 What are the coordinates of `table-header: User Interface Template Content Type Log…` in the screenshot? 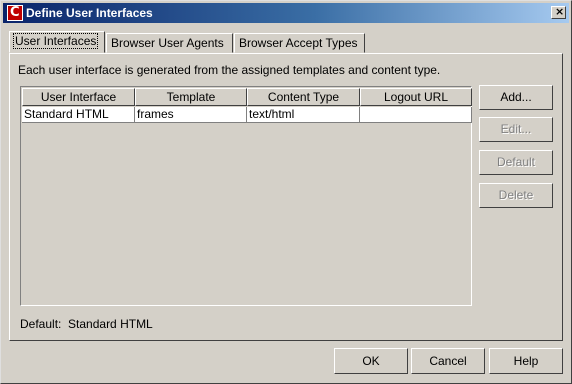 It's located at (247, 97).